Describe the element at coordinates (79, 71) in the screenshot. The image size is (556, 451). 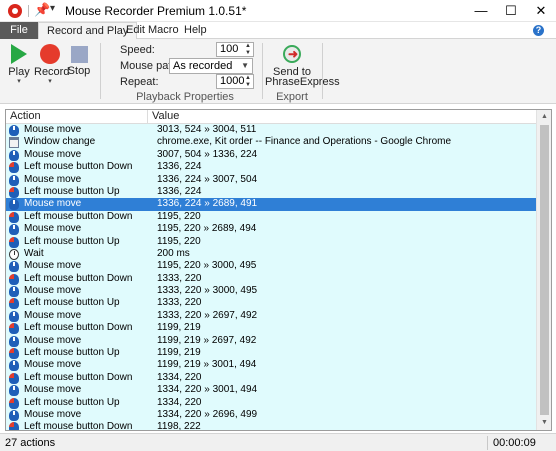
I see `stop-label: Stop` at that location.